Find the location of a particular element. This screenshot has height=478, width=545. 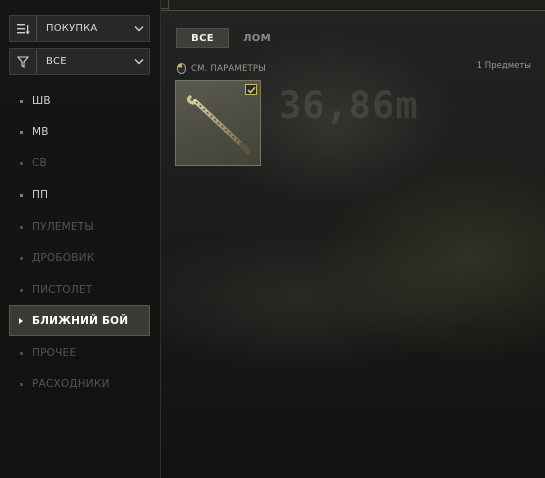

category-label: ПУЛЕМЕТЫ is located at coordinates (63, 227).